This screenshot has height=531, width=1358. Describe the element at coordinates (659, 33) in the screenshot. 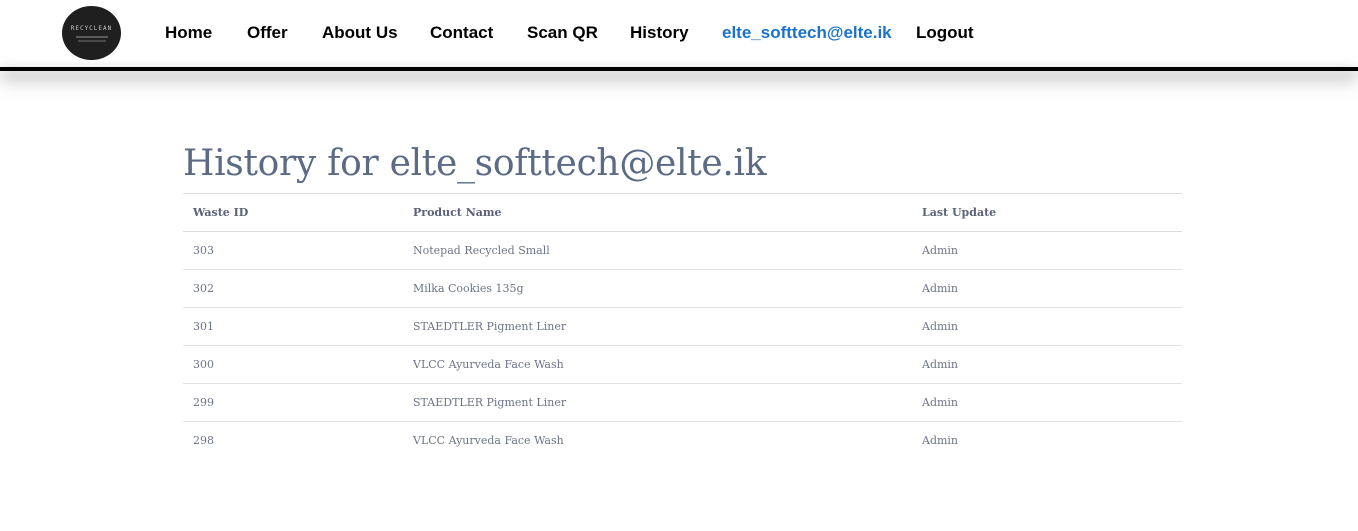

I see `nav-history-link: History` at that location.